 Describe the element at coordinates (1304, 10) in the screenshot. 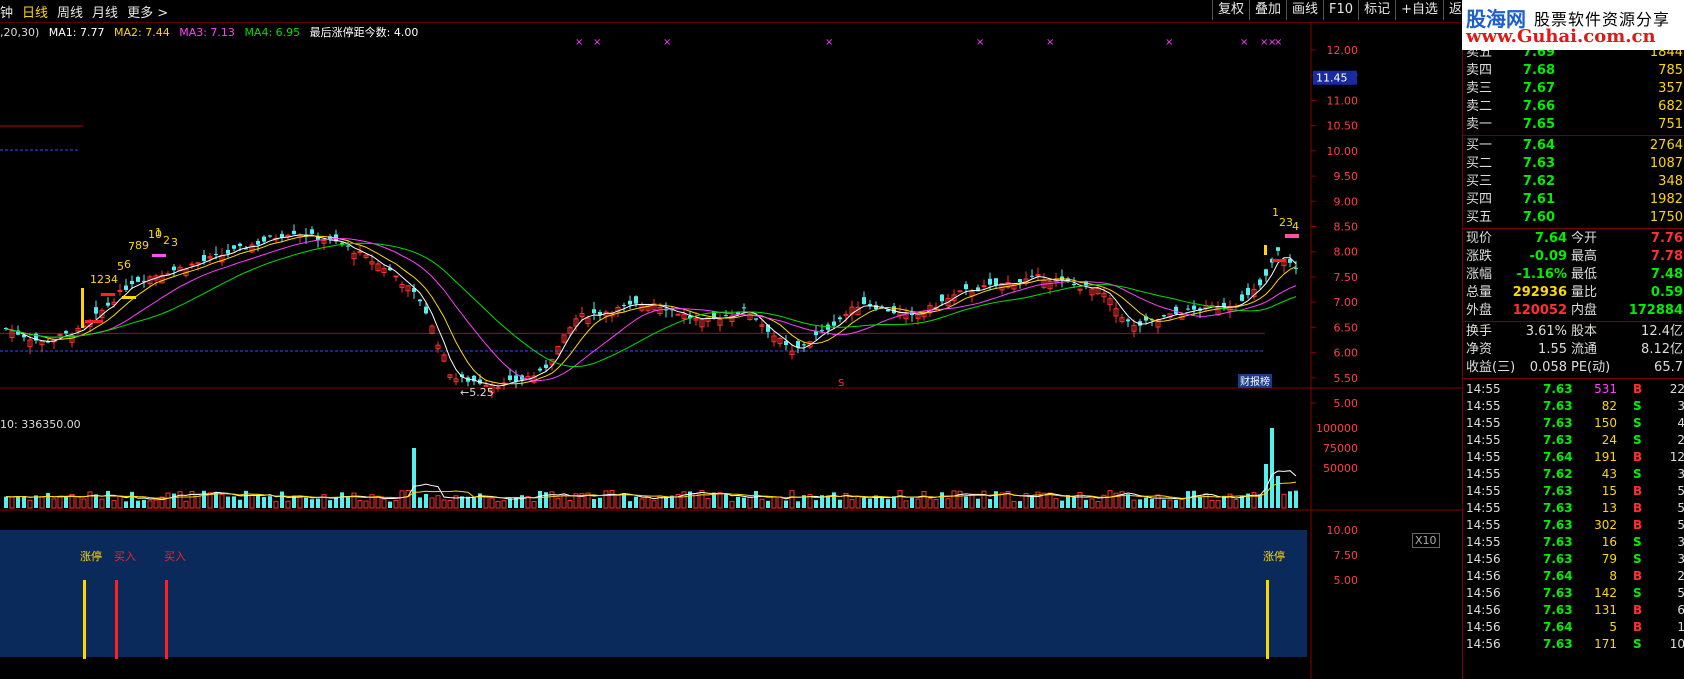

I see `toolbar-button-2: 画线` at that location.